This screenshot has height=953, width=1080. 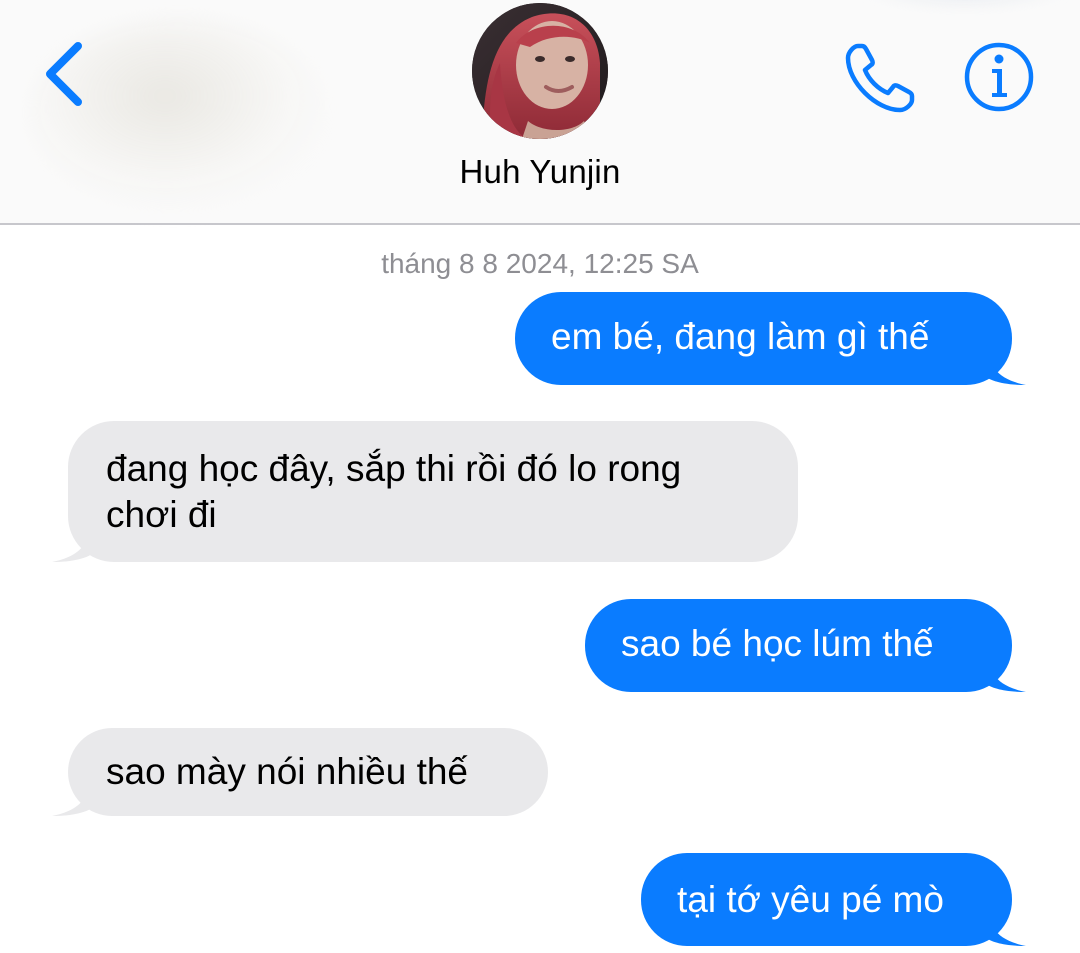 I want to click on avatar, so click(x=540, y=71).